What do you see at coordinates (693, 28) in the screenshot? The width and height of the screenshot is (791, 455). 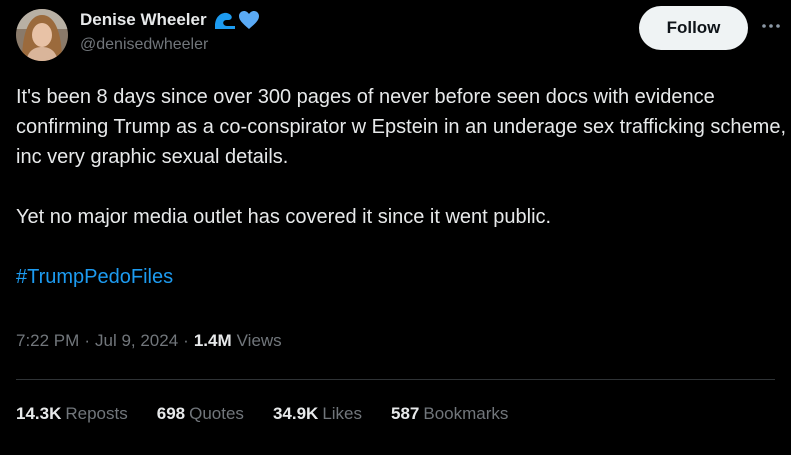 I see `follow-button: Follow` at bounding box center [693, 28].